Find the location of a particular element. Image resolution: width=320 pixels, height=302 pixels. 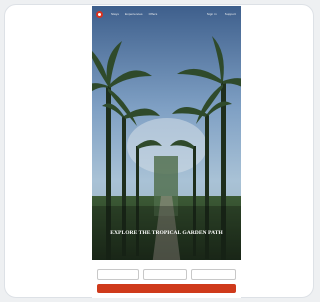

nav-item-experiences: Experiences is located at coordinates (134, 14).